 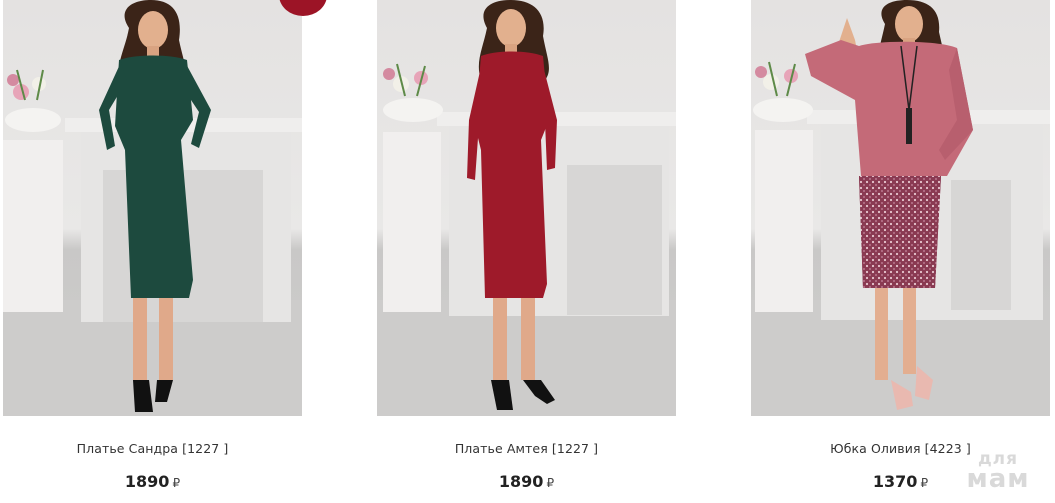 I want to click on product-name: Платье Амтея [1227 ], so click(x=526, y=448).